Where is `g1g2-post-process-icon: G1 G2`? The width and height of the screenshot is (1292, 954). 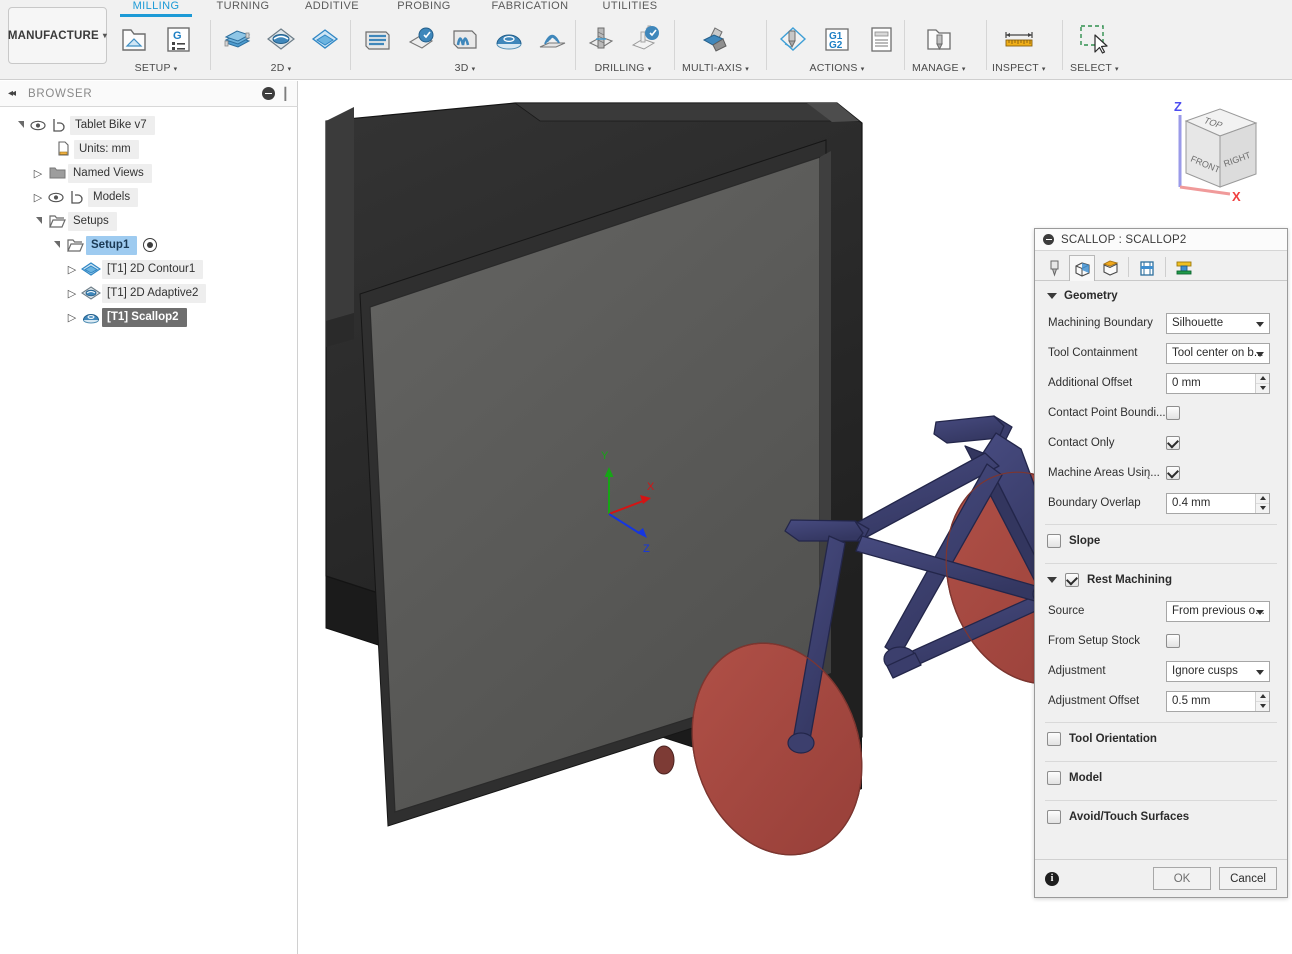 g1g2-post-process-icon: G1 G2 is located at coordinates (837, 39).